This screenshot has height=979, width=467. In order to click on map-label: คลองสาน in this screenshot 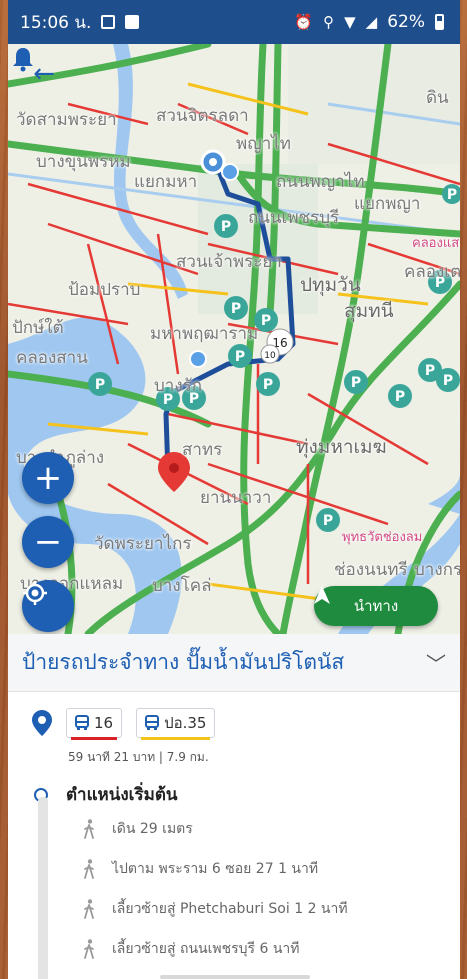, I will do `click(52, 358)`.